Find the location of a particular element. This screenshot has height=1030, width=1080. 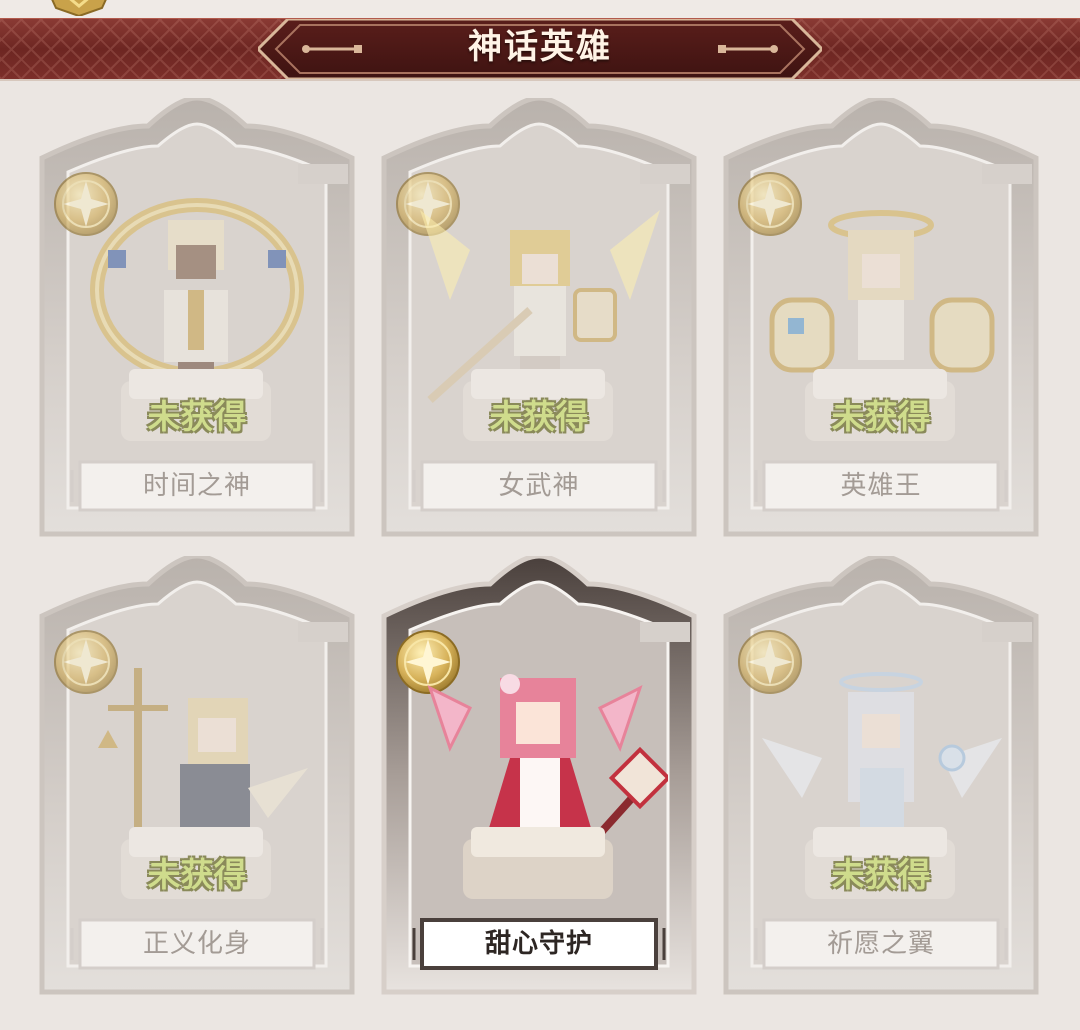

hero-name: 正义化身 is located at coordinates (196, 944).